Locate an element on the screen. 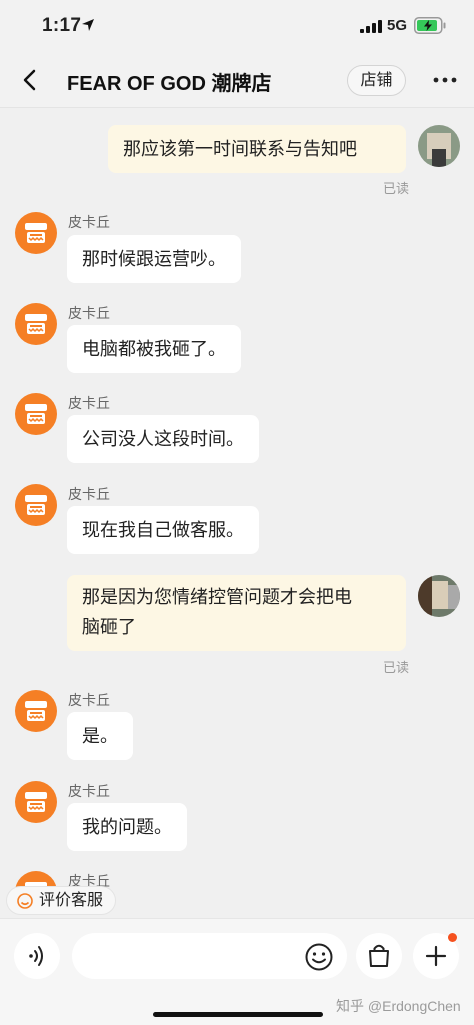 The image size is (474, 1025). rate-service-button: 评价客服 is located at coordinates (61, 900).